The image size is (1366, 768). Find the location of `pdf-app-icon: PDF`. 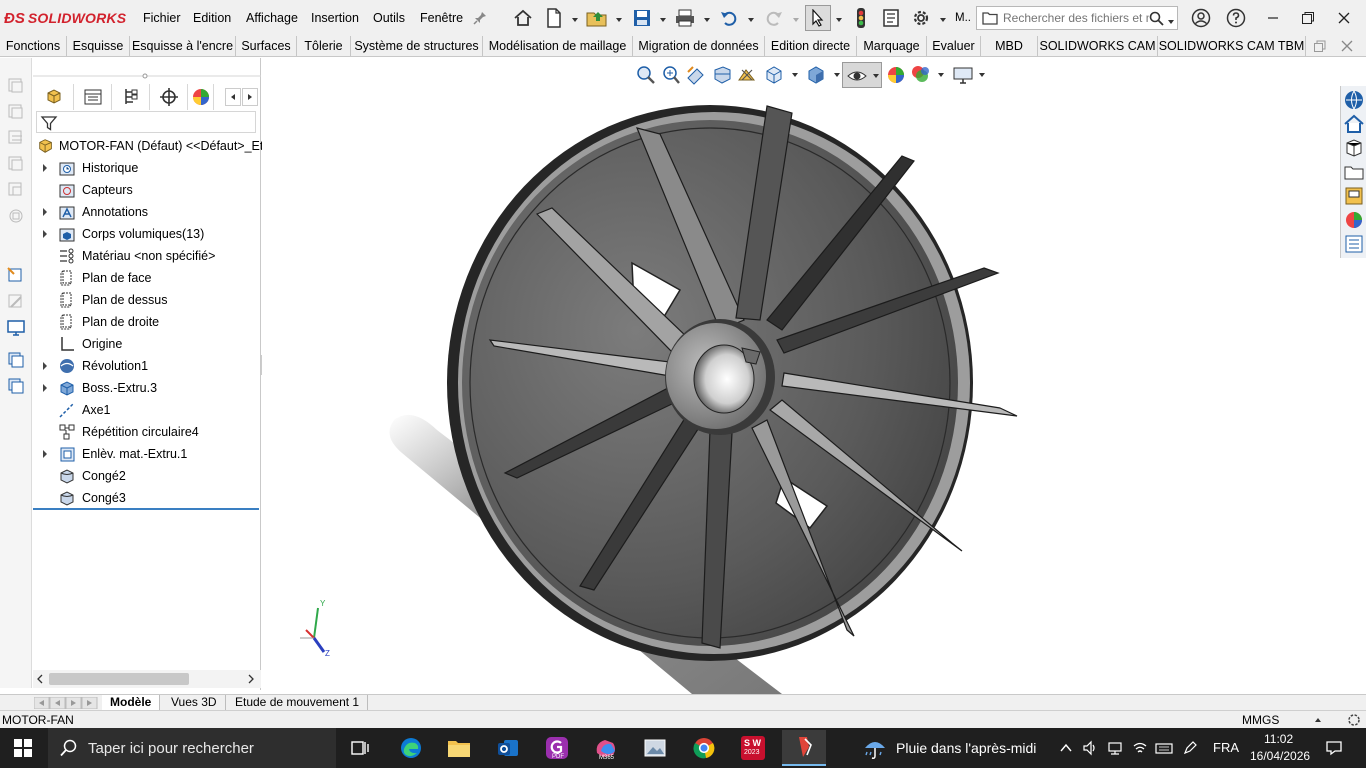

pdf-app-icon: PDF is located at coordinates (557, 748).